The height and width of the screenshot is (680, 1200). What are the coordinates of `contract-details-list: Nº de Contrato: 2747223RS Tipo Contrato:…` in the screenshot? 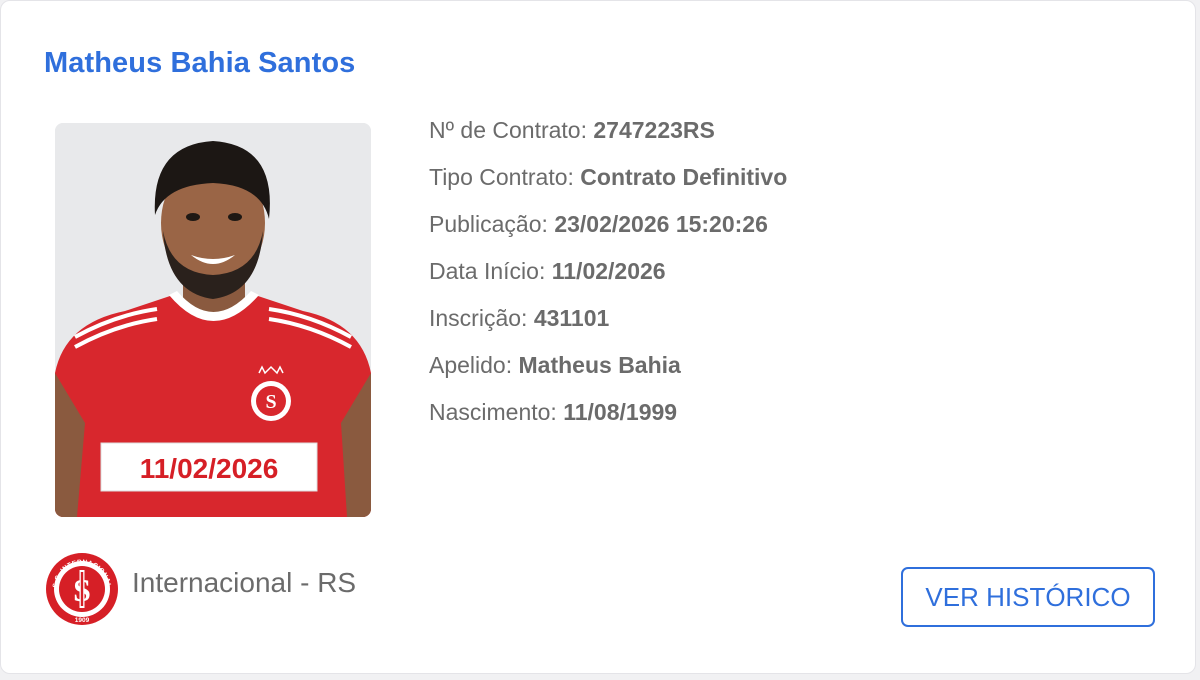 It's located at (608, 278).